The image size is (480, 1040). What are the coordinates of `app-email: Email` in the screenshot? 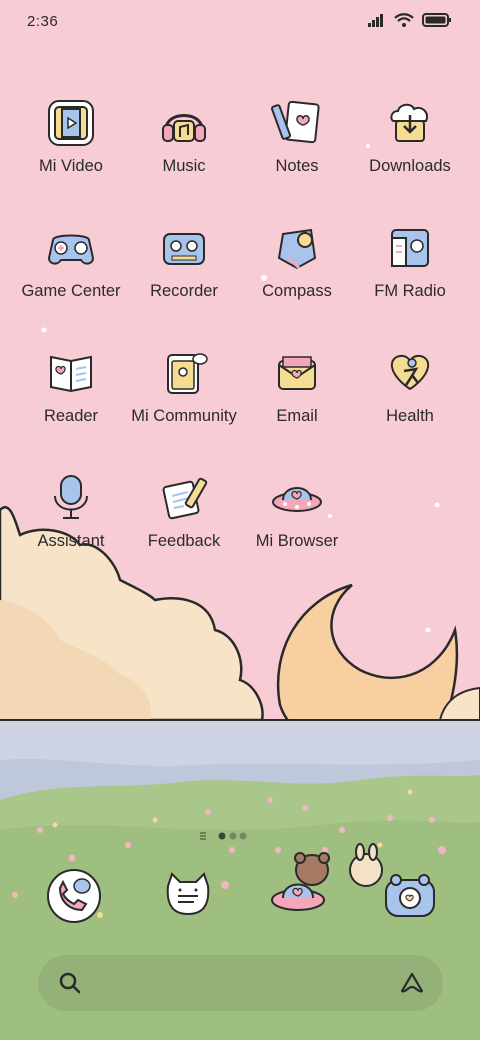 It's located at (297, 400).